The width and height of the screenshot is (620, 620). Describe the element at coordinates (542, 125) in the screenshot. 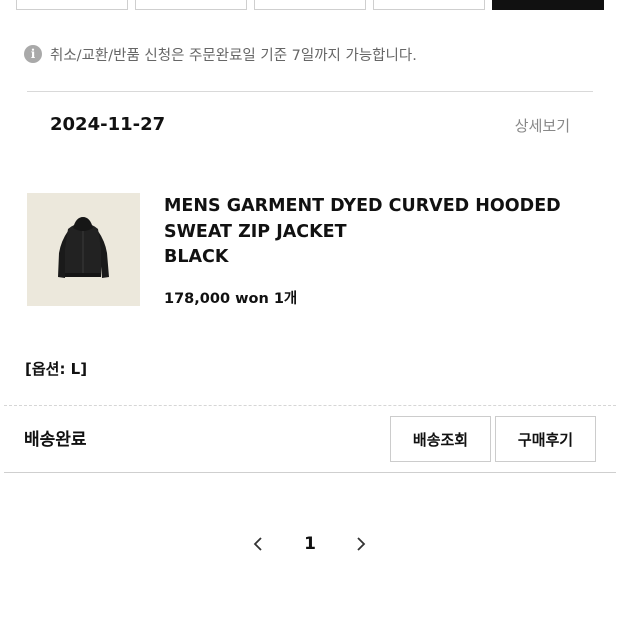

I see `order-detail-link: 상세보기` at that location.